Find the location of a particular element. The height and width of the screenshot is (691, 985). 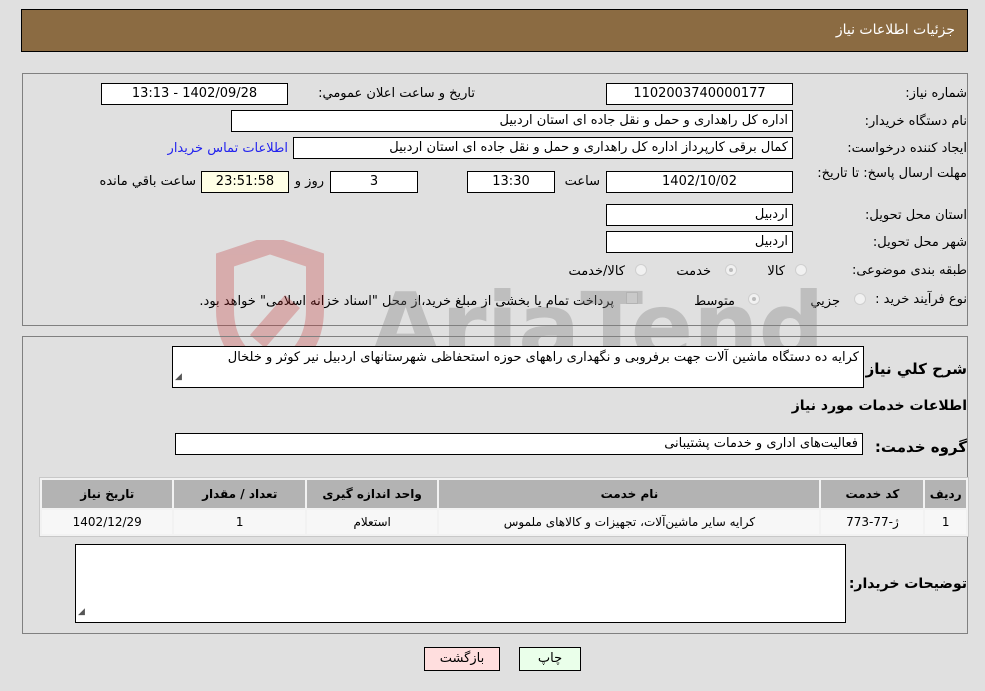

category-radio-goods is located at coordinates (801, 270).